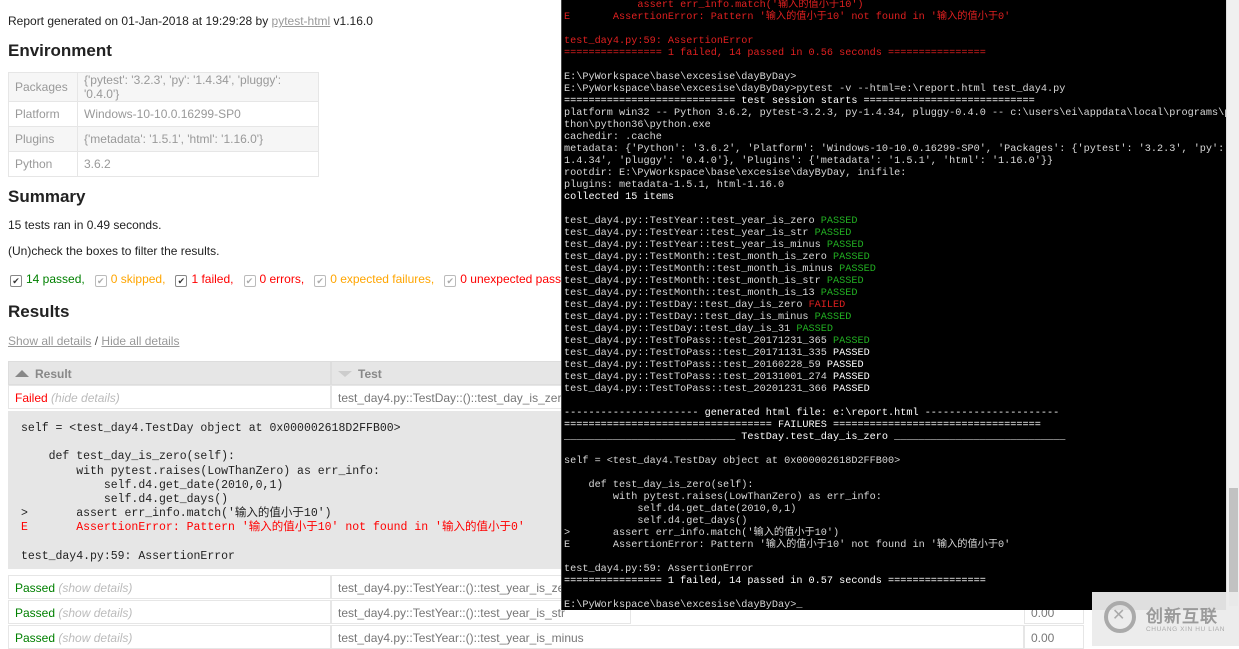  What do you see at coordinates (301, 21) in the screenshot?
I see `pytest-html-link: pytest-html` at bounding box center [301, 21].